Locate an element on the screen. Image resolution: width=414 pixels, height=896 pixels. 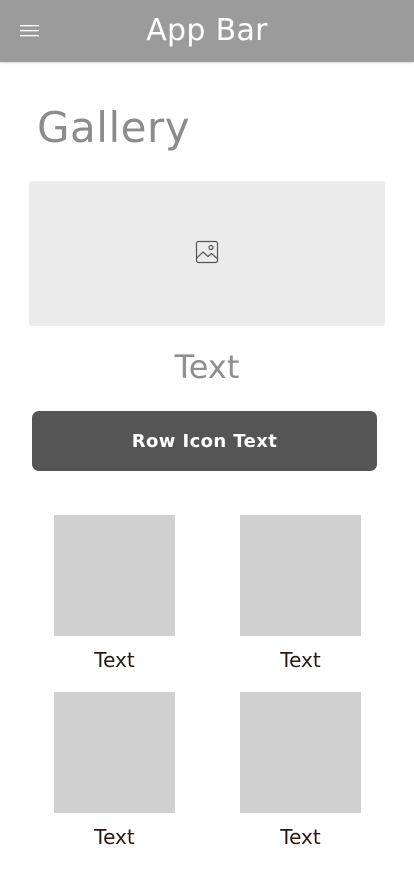
image-placeholder-icon is located at coordinates (207, 254).